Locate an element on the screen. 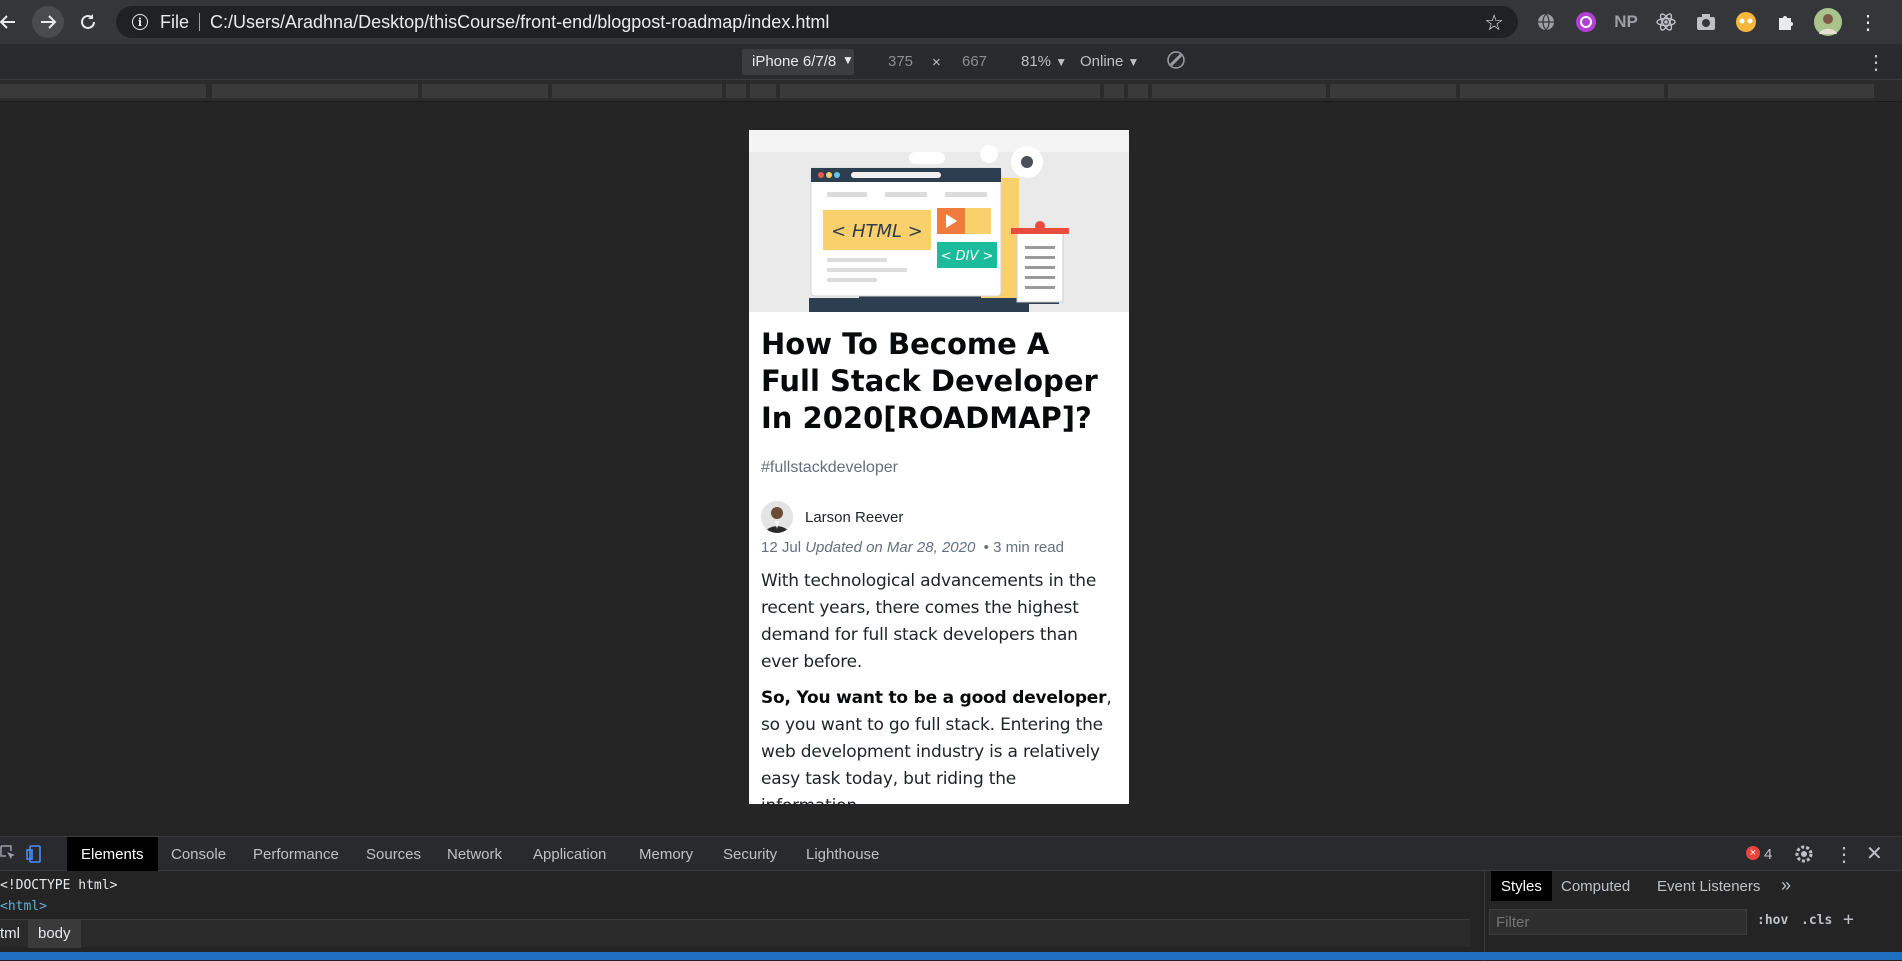 The width and height of the screenshot is (1902, 961). tab-event-listeners: Event Listeners is located at coordinates (1708, 886).